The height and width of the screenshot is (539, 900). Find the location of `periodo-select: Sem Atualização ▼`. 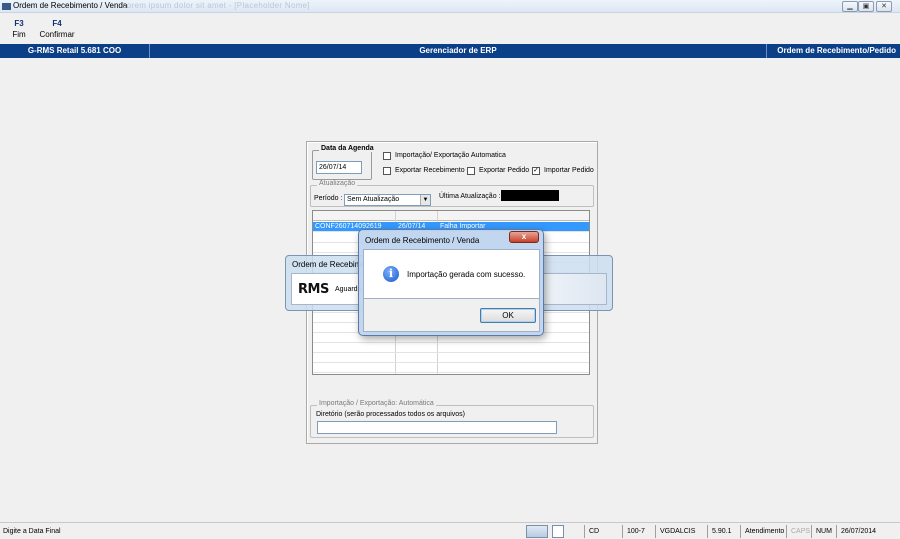

periodo-select: Sem Atualização ▼ is located at coordinates (387, 200).